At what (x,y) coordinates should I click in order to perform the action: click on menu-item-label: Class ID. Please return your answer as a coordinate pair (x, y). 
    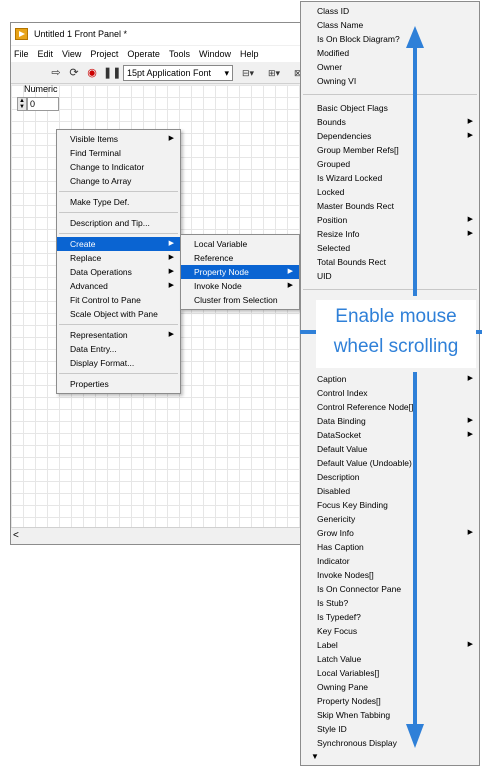
    Looking at the image, I should click on (333, 11).